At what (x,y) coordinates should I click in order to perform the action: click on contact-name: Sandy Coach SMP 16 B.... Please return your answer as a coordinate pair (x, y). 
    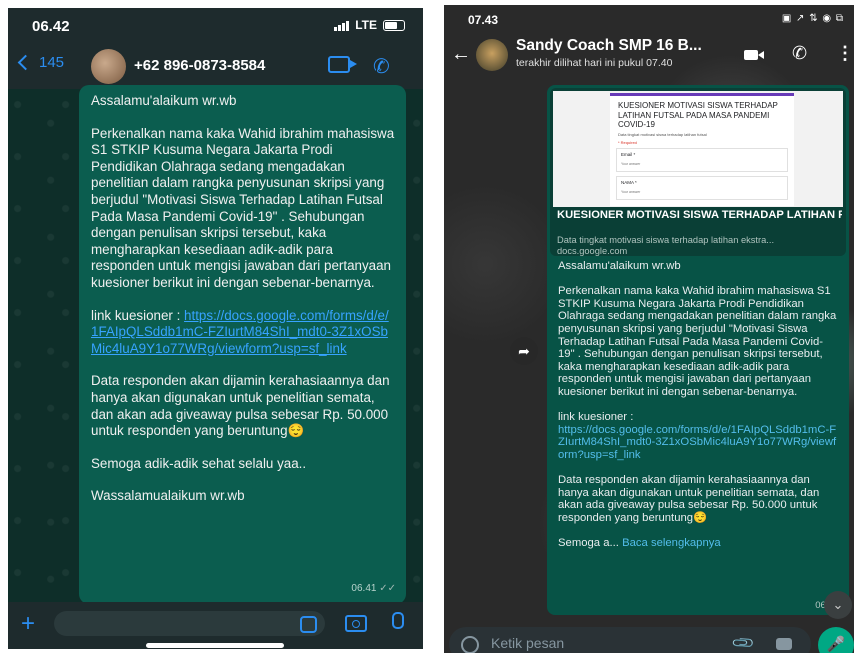
    Looking at the image, I should click on (621, 46).